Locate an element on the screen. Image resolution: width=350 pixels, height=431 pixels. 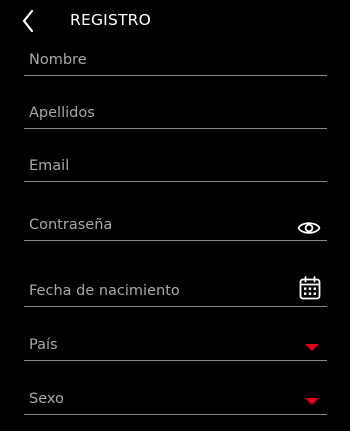
eye-icon is located at coordinates (309, 228).